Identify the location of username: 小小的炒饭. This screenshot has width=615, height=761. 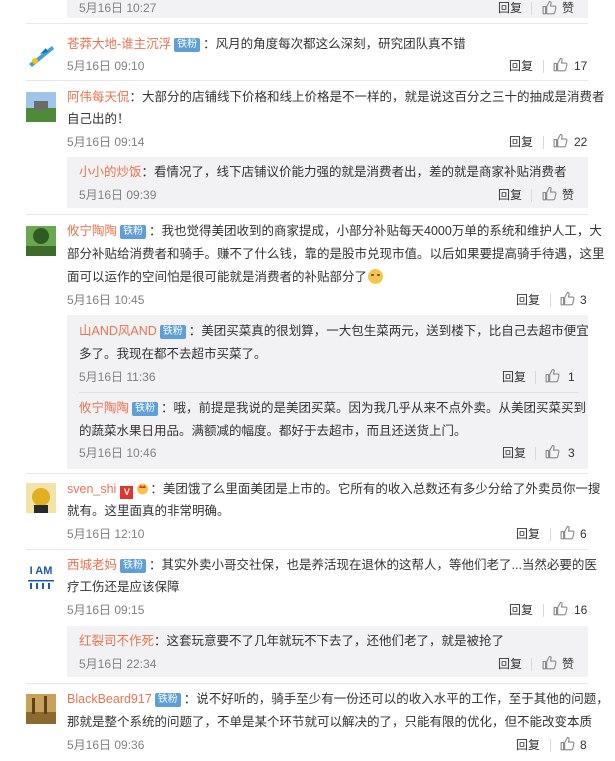
(110, 172).